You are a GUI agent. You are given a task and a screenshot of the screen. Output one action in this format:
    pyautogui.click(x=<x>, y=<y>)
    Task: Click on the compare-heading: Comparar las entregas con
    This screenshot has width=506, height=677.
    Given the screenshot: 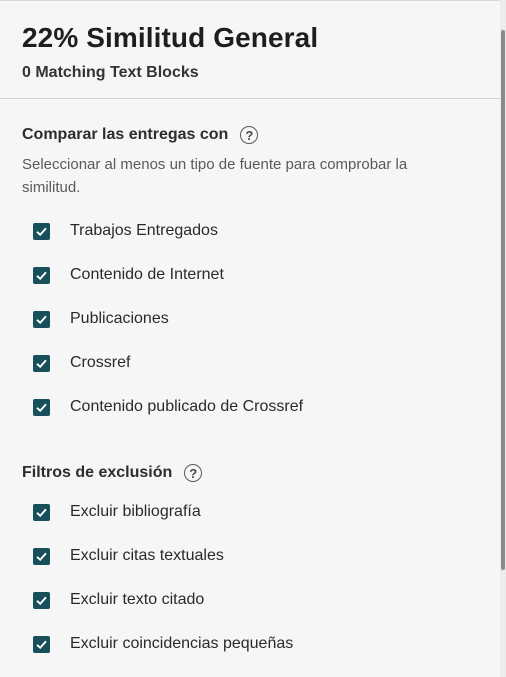 What is the action you would take?
    pyautogui.click(x=125, y=134)
    